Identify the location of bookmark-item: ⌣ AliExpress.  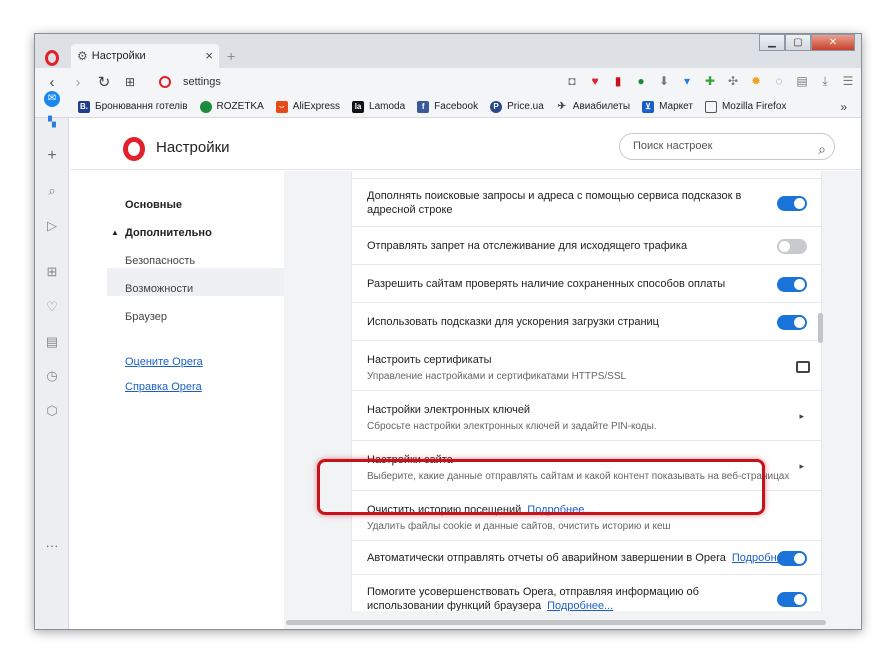
(307, 106).